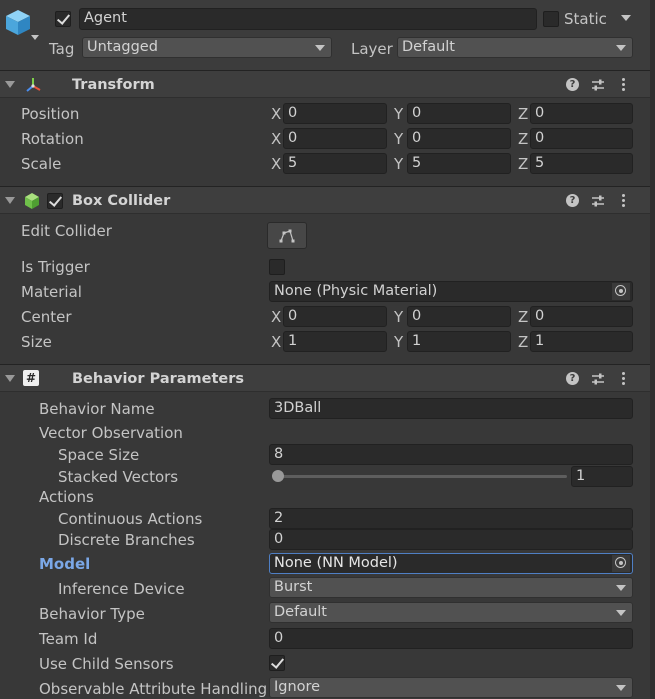 Image resolution: width=655 pixels, height=699 pixels. What do you see at coordinates (113, 85) in the screenshot?
I see `transform-title: Transform` at bounding box center [113, 85].